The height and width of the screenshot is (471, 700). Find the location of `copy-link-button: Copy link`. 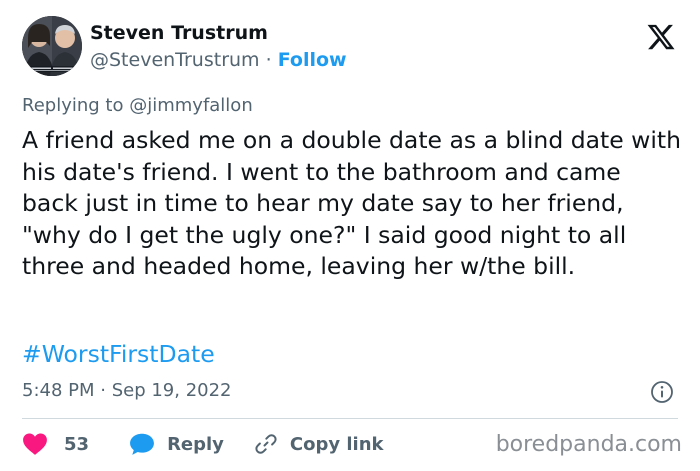

copy-link-button: Copy link is located at coordinates (319, 444).